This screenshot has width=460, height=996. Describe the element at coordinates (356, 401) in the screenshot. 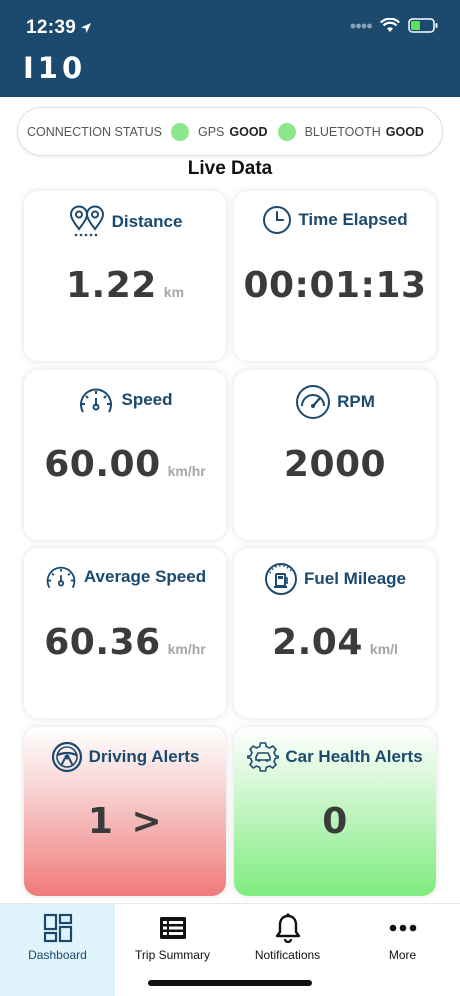

I see `rpm-label: RPM` at that location.